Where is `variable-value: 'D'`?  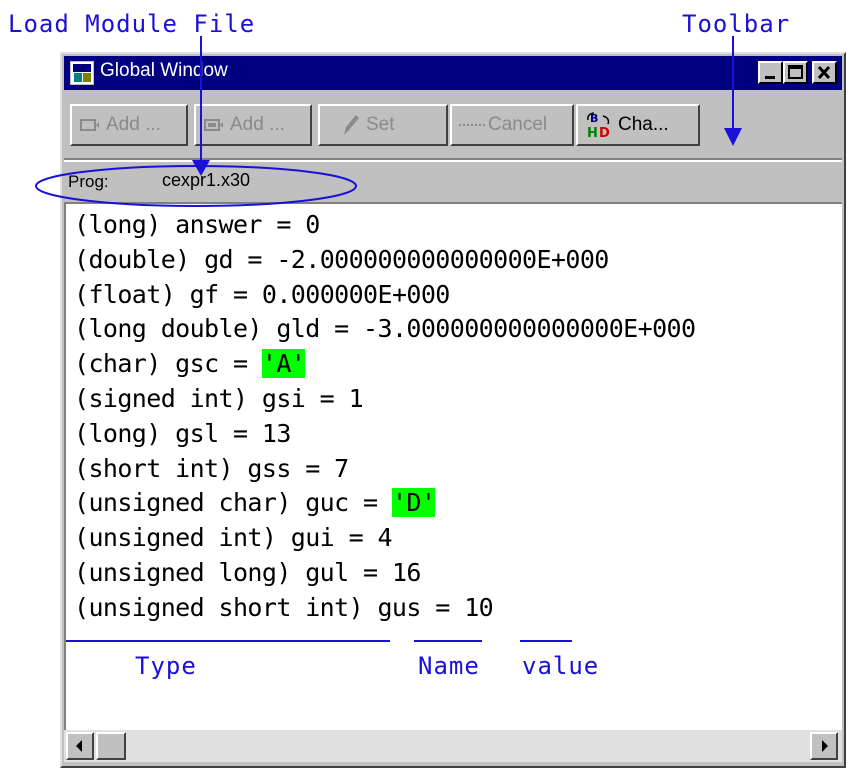 variable-value: 'D' is located at coordinates (413, 503).